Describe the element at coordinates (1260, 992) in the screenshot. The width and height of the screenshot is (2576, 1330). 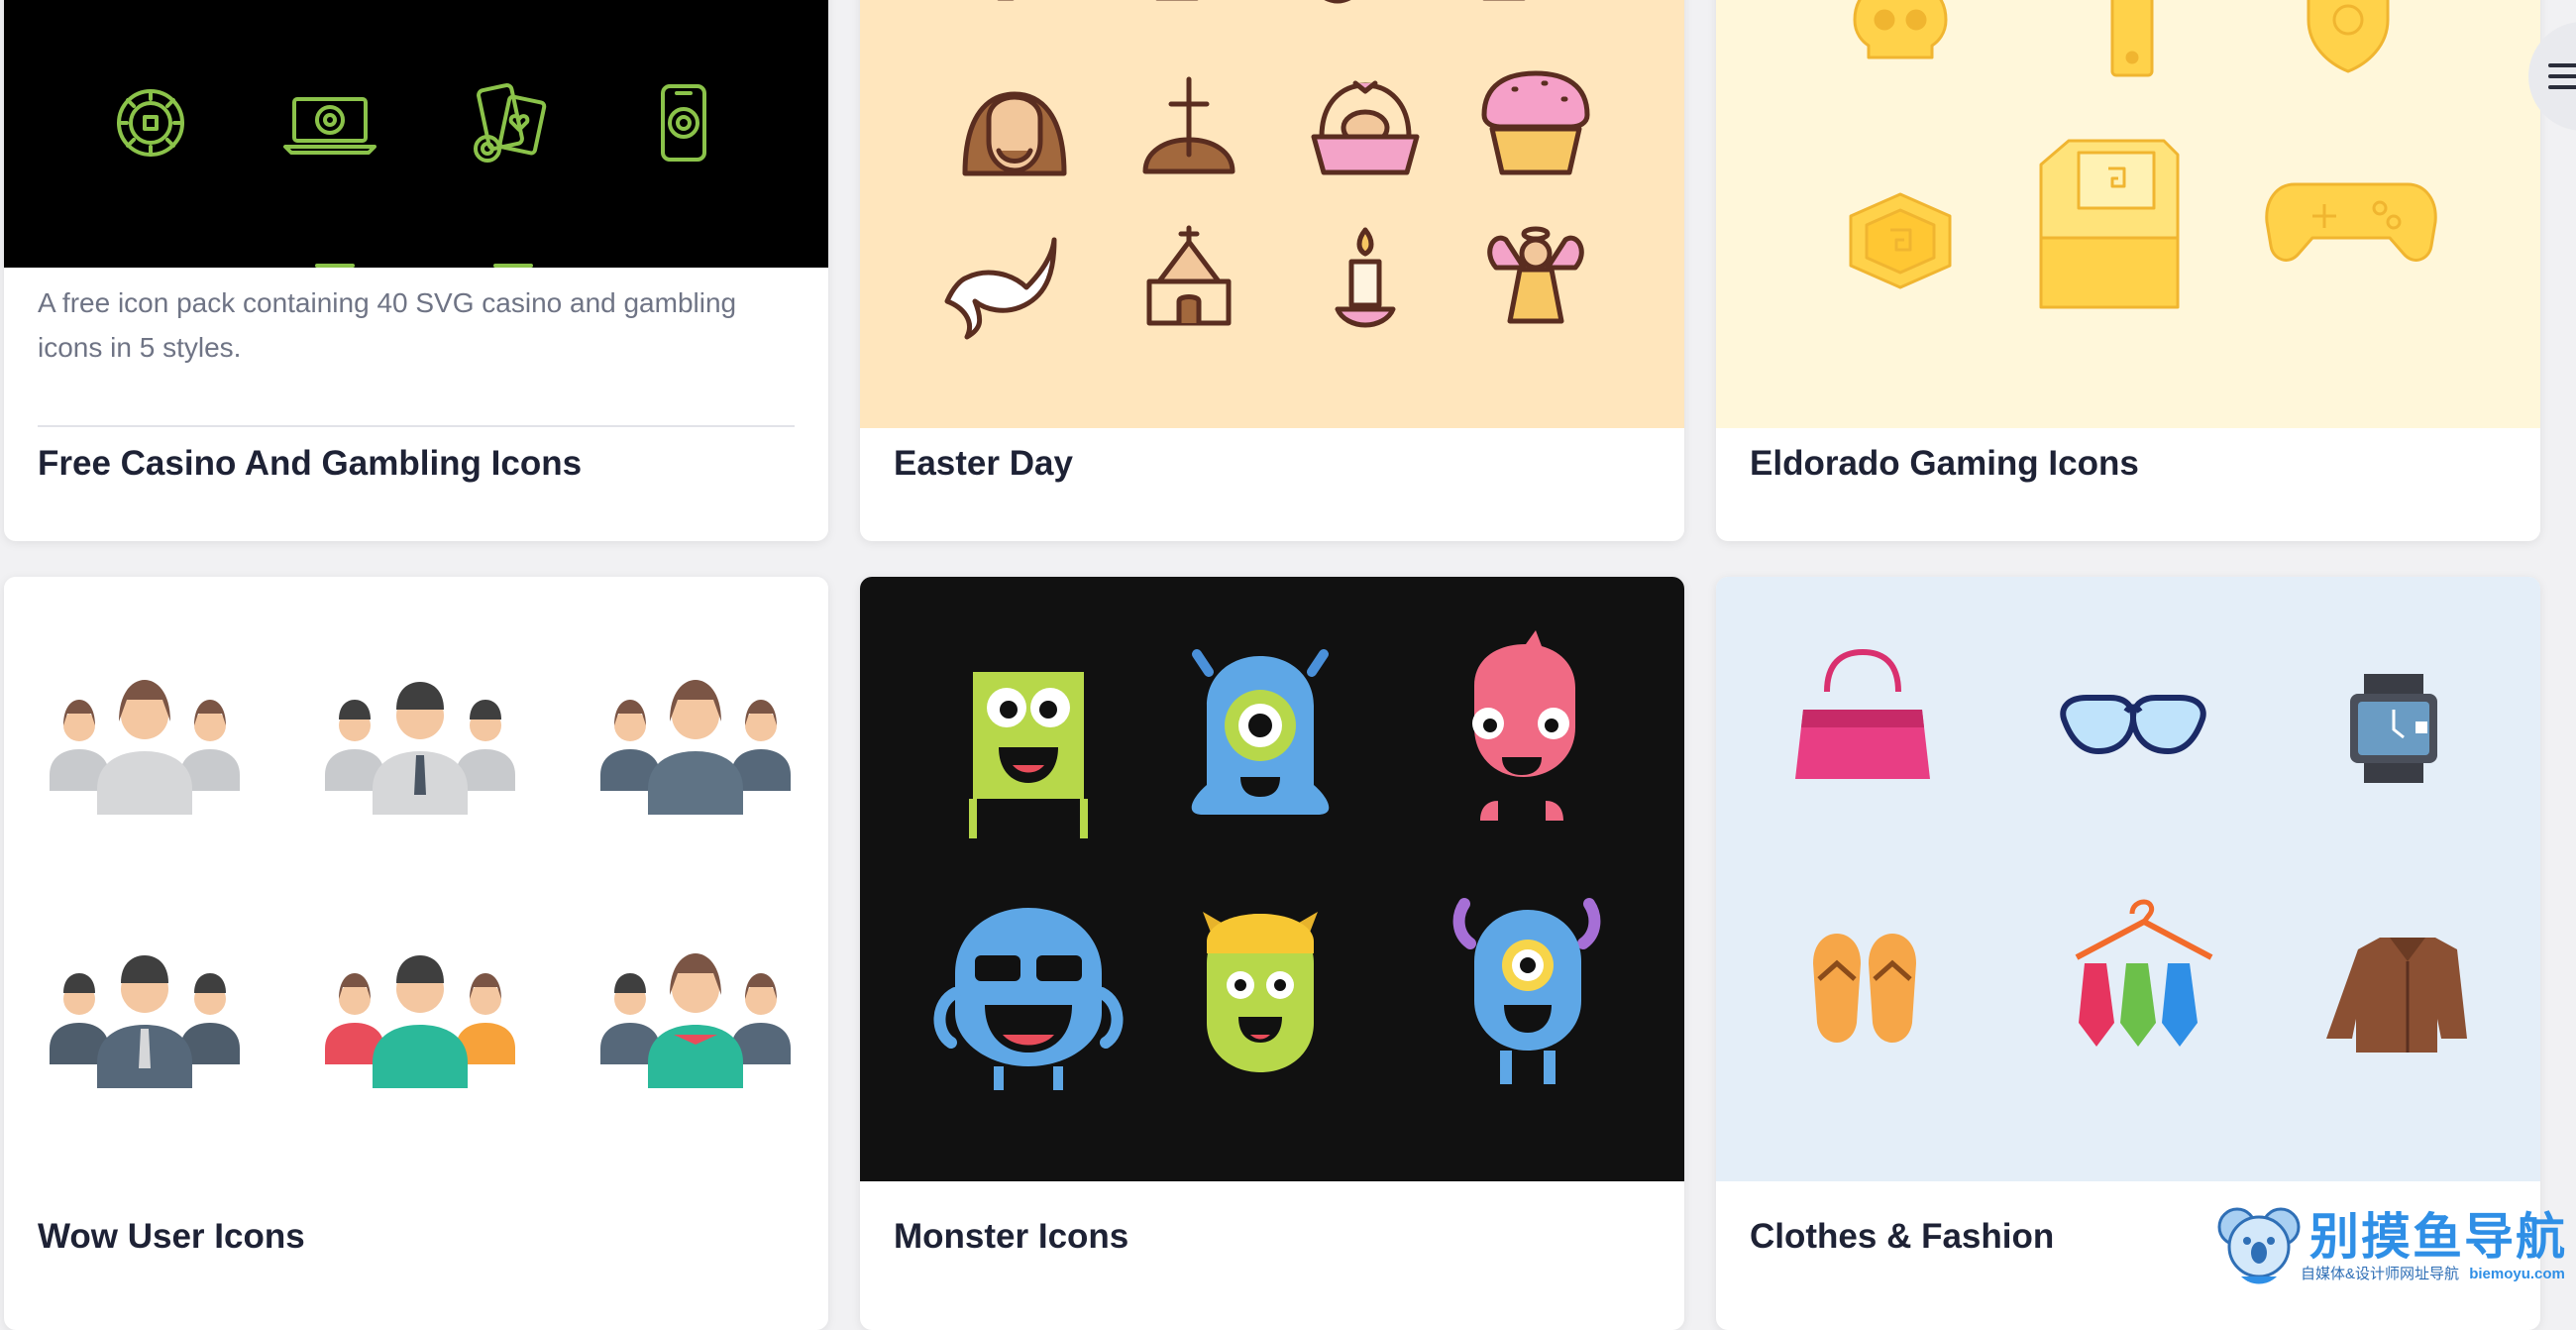
I see `green-horned-monster-icon` at that location.